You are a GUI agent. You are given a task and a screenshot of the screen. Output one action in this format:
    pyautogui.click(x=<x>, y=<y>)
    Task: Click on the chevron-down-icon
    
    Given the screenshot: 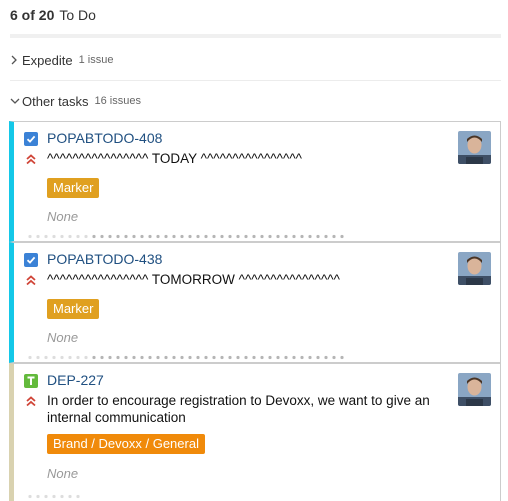 What is the action you would take?
    pyautogui.click(x=16, y=101)
    